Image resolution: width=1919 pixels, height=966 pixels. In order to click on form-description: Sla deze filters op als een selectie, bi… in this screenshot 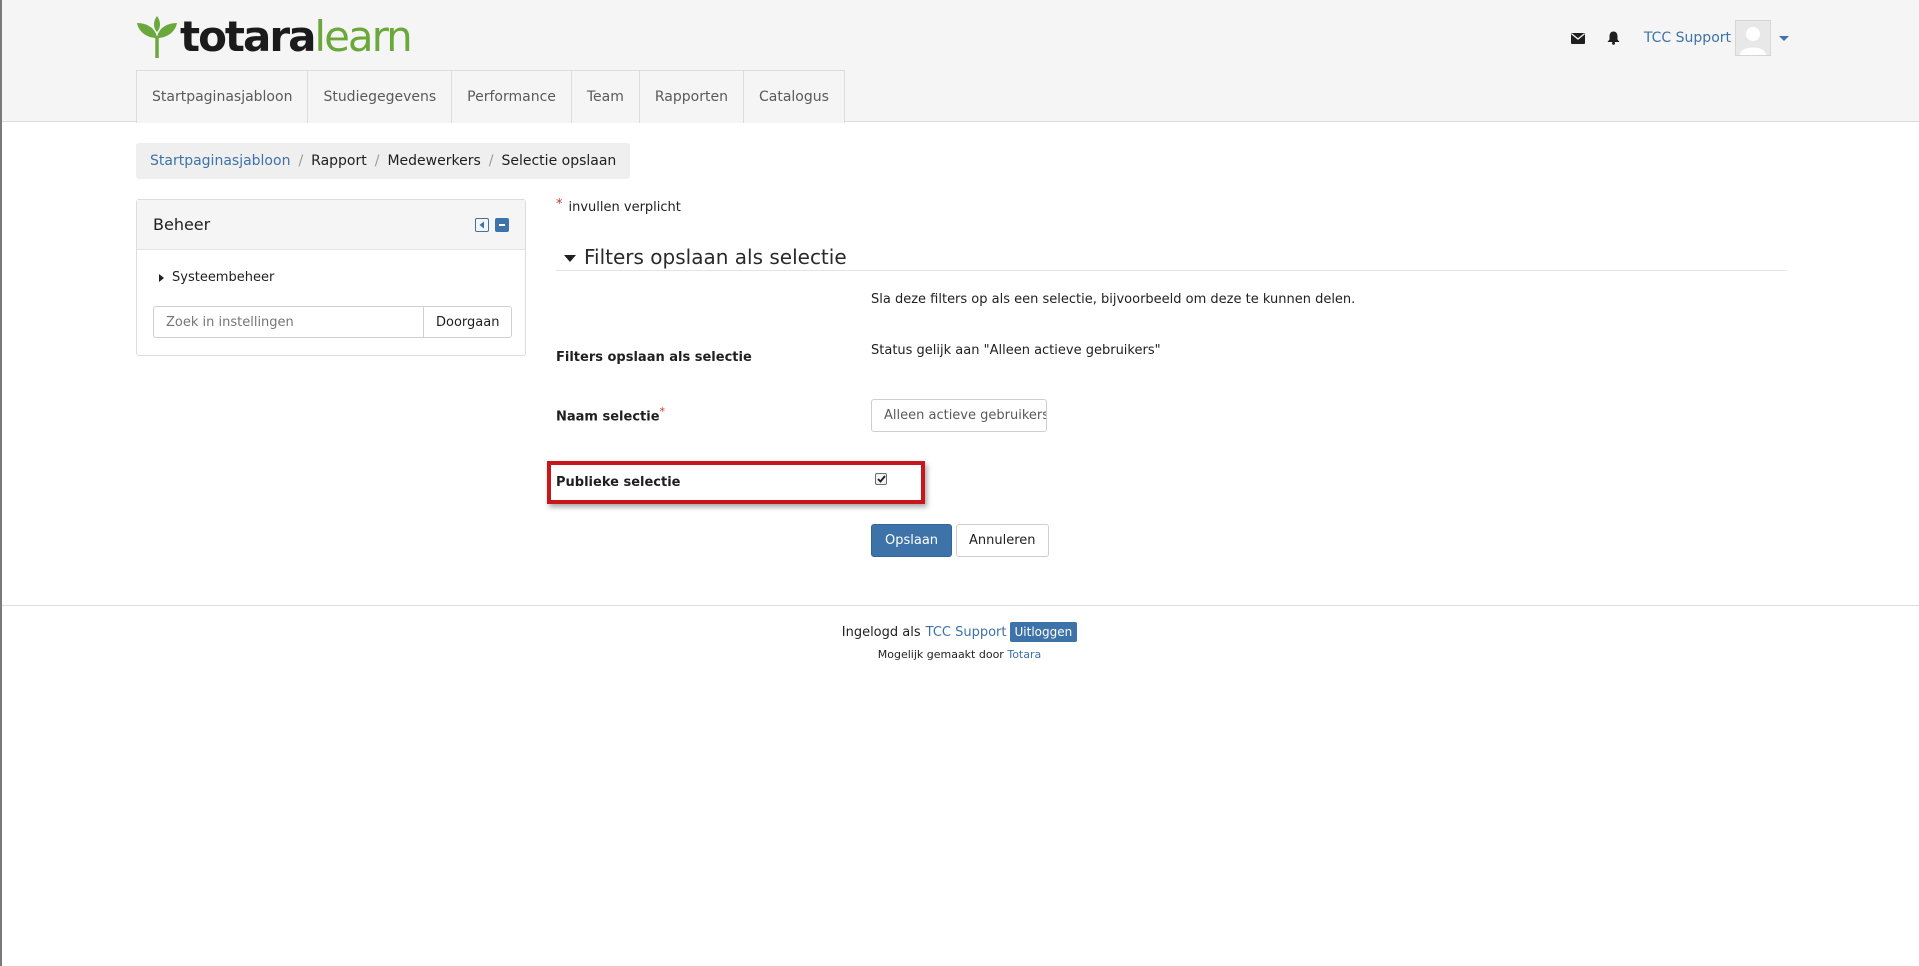, I will do `click(1113, 299)`.